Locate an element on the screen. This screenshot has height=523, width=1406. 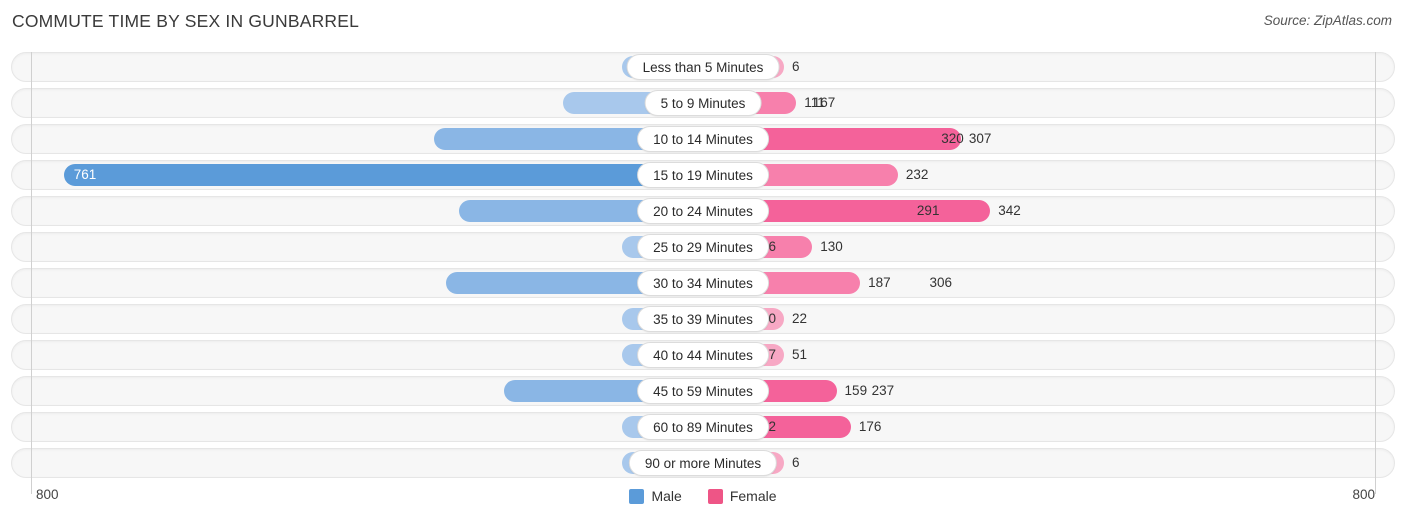
category-label: 35 to 39 Minutes is located at coordinates (703, 319).